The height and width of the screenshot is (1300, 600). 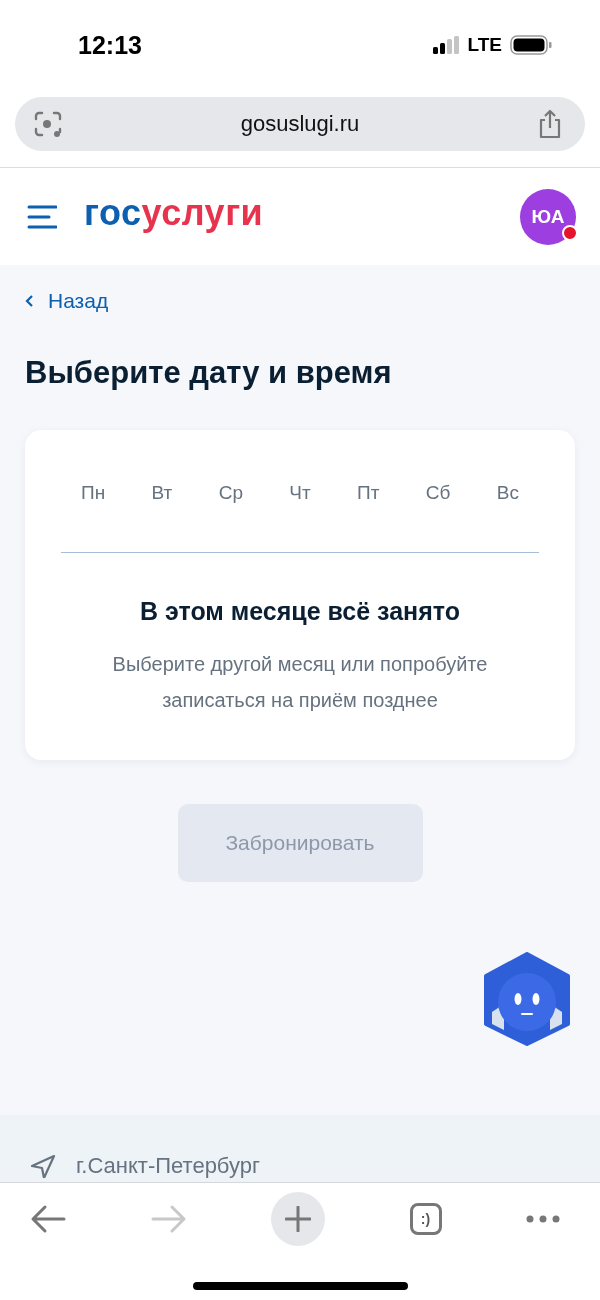 I want to click on menu-icon, so click(x=42, y=216).